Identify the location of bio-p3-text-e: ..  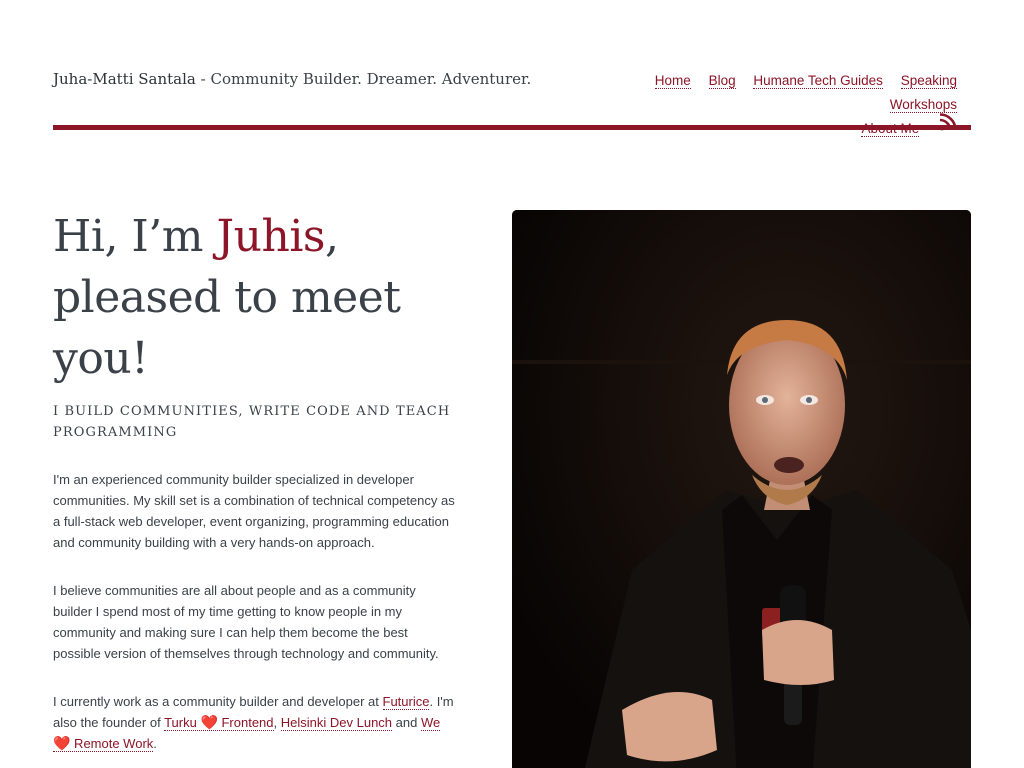
(155, 743).